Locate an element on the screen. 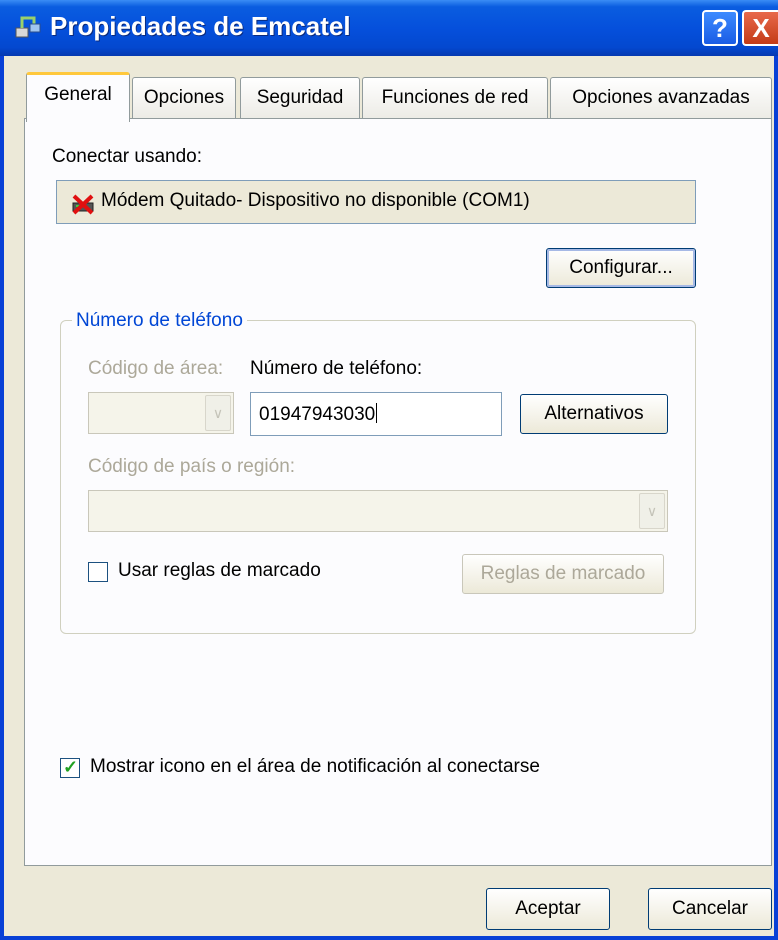 This screenshot has height=940, width=778. tab-advanced: Opciones avanzadas is located at coordinates (661, 98).